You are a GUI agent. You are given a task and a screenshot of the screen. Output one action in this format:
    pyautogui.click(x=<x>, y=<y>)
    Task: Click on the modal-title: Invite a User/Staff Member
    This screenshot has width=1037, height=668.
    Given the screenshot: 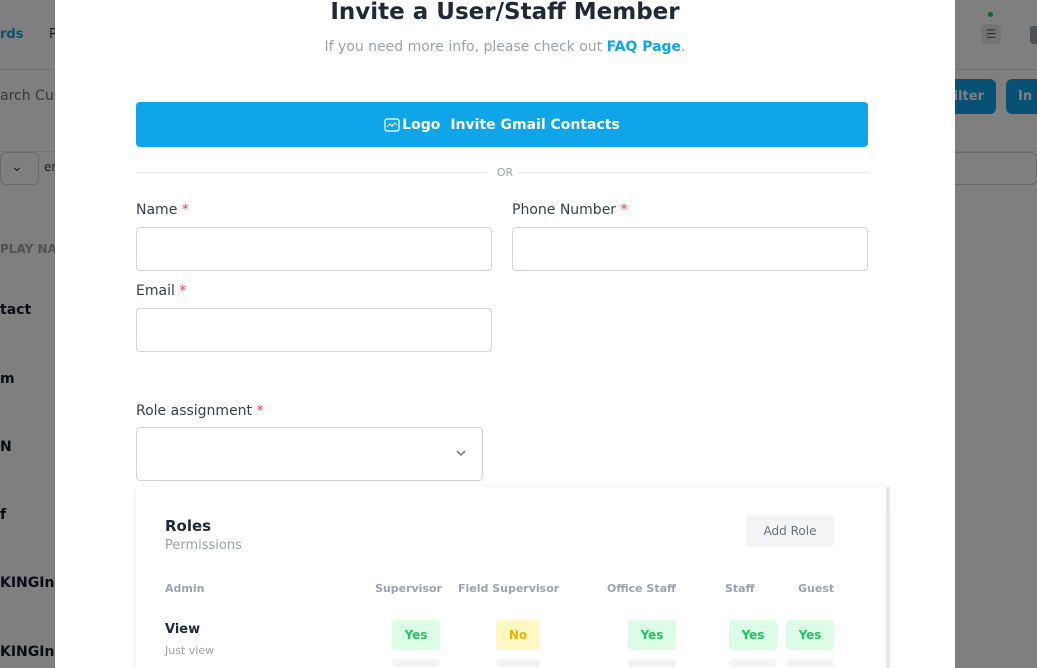 What is the action you would take?
    pyautogui.click(x=505, y=12)
    